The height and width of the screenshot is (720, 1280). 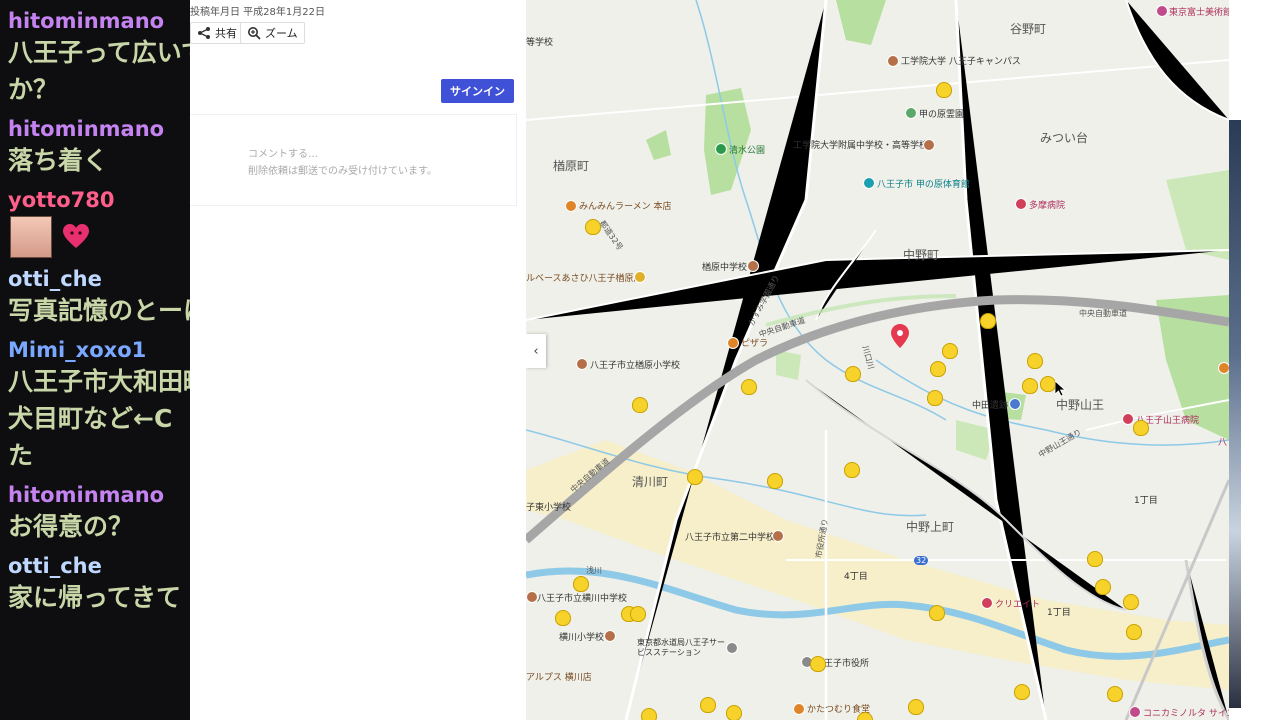 I want to click on poi-school: 等学校, so click(x=539, y=41).